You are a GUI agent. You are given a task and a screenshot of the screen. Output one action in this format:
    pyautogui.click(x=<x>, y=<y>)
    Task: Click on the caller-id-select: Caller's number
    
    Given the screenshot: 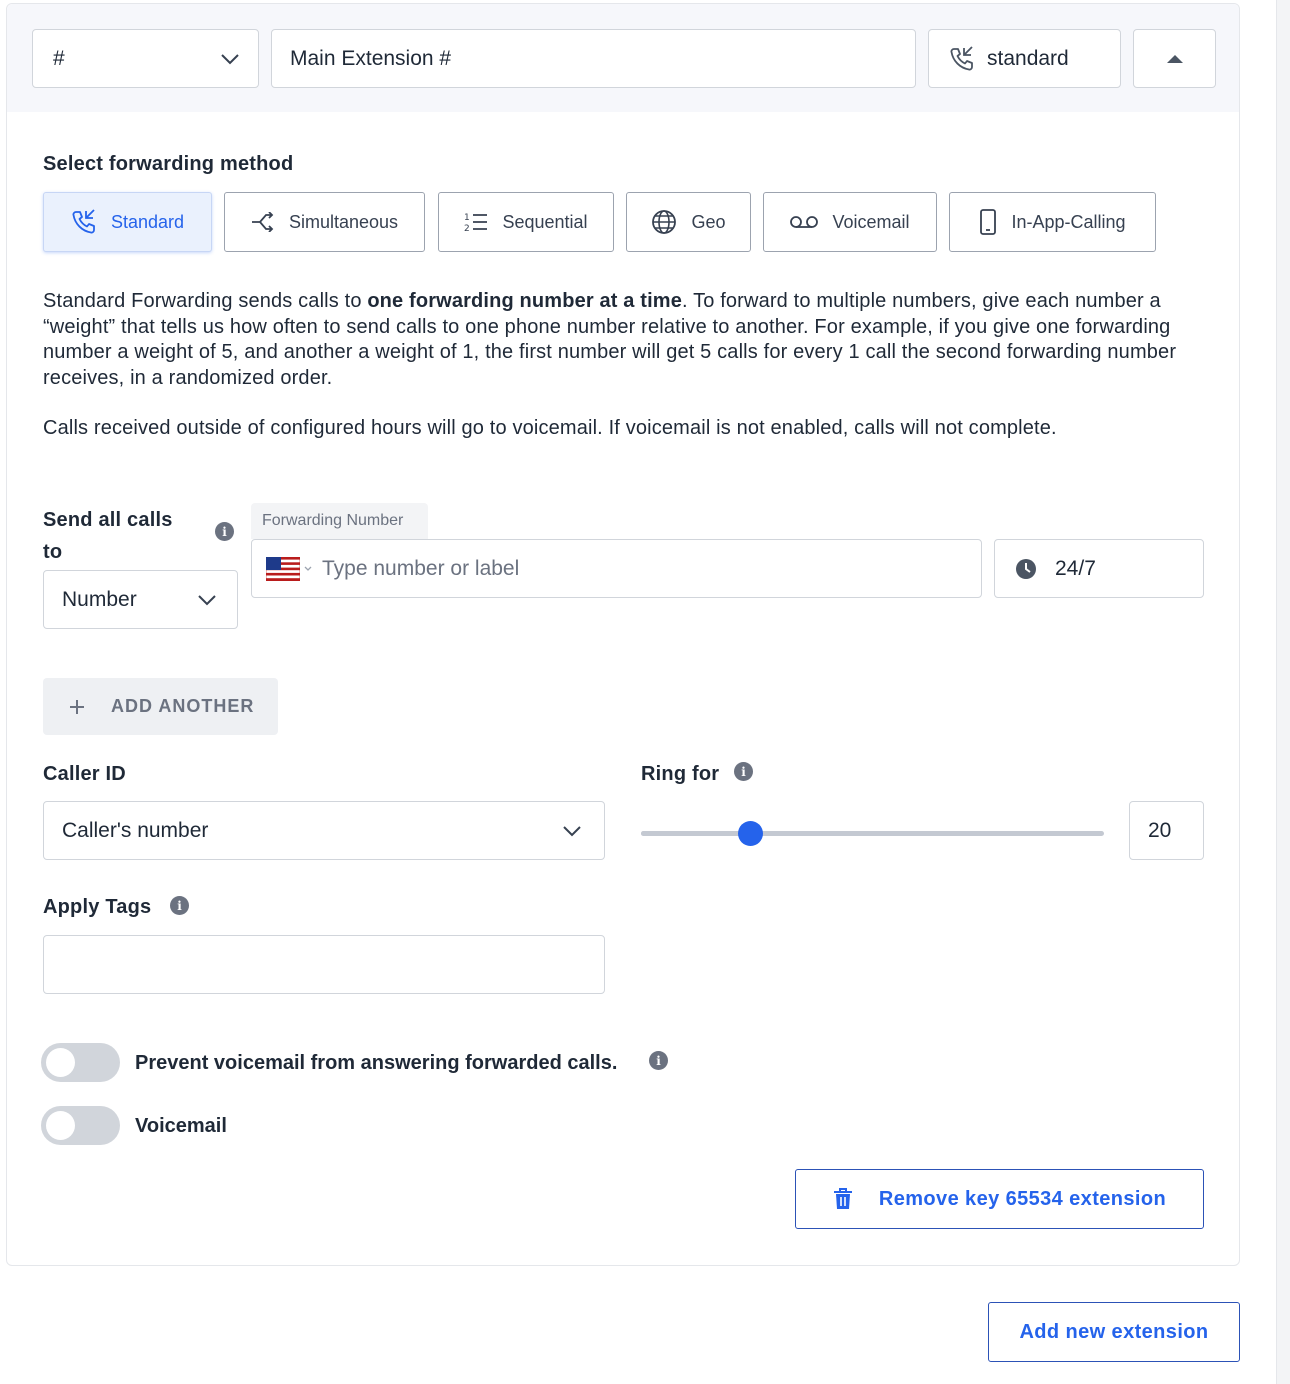 What is the action you would take?
    pyautogui.click(x=324, y=830)
    